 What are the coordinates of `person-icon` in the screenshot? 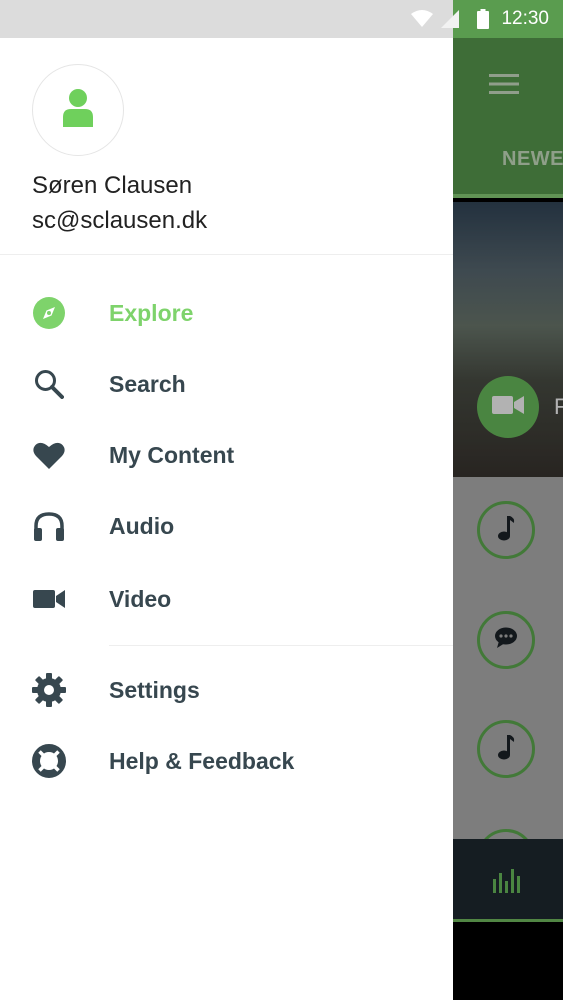 It's located at (78, 110).